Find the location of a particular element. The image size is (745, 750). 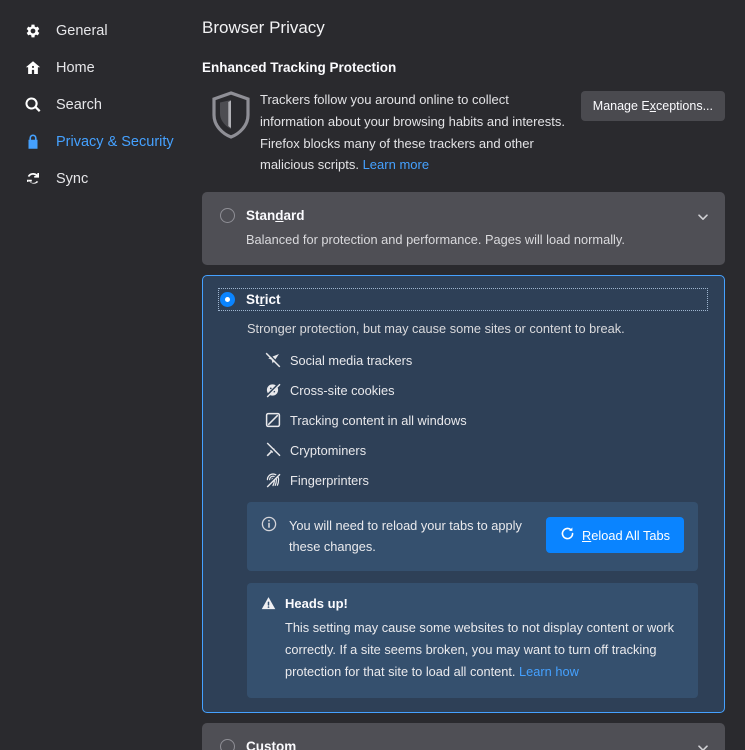

strict-label: Strict is located at coordinates (263, 299).